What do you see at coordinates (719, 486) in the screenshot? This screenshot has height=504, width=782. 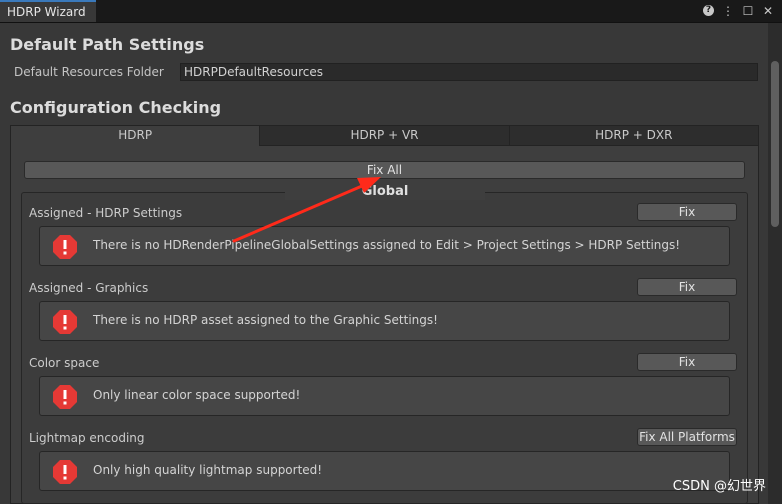 I see `watermark: CSDN @幻世界` at bounding box center [719, 486].